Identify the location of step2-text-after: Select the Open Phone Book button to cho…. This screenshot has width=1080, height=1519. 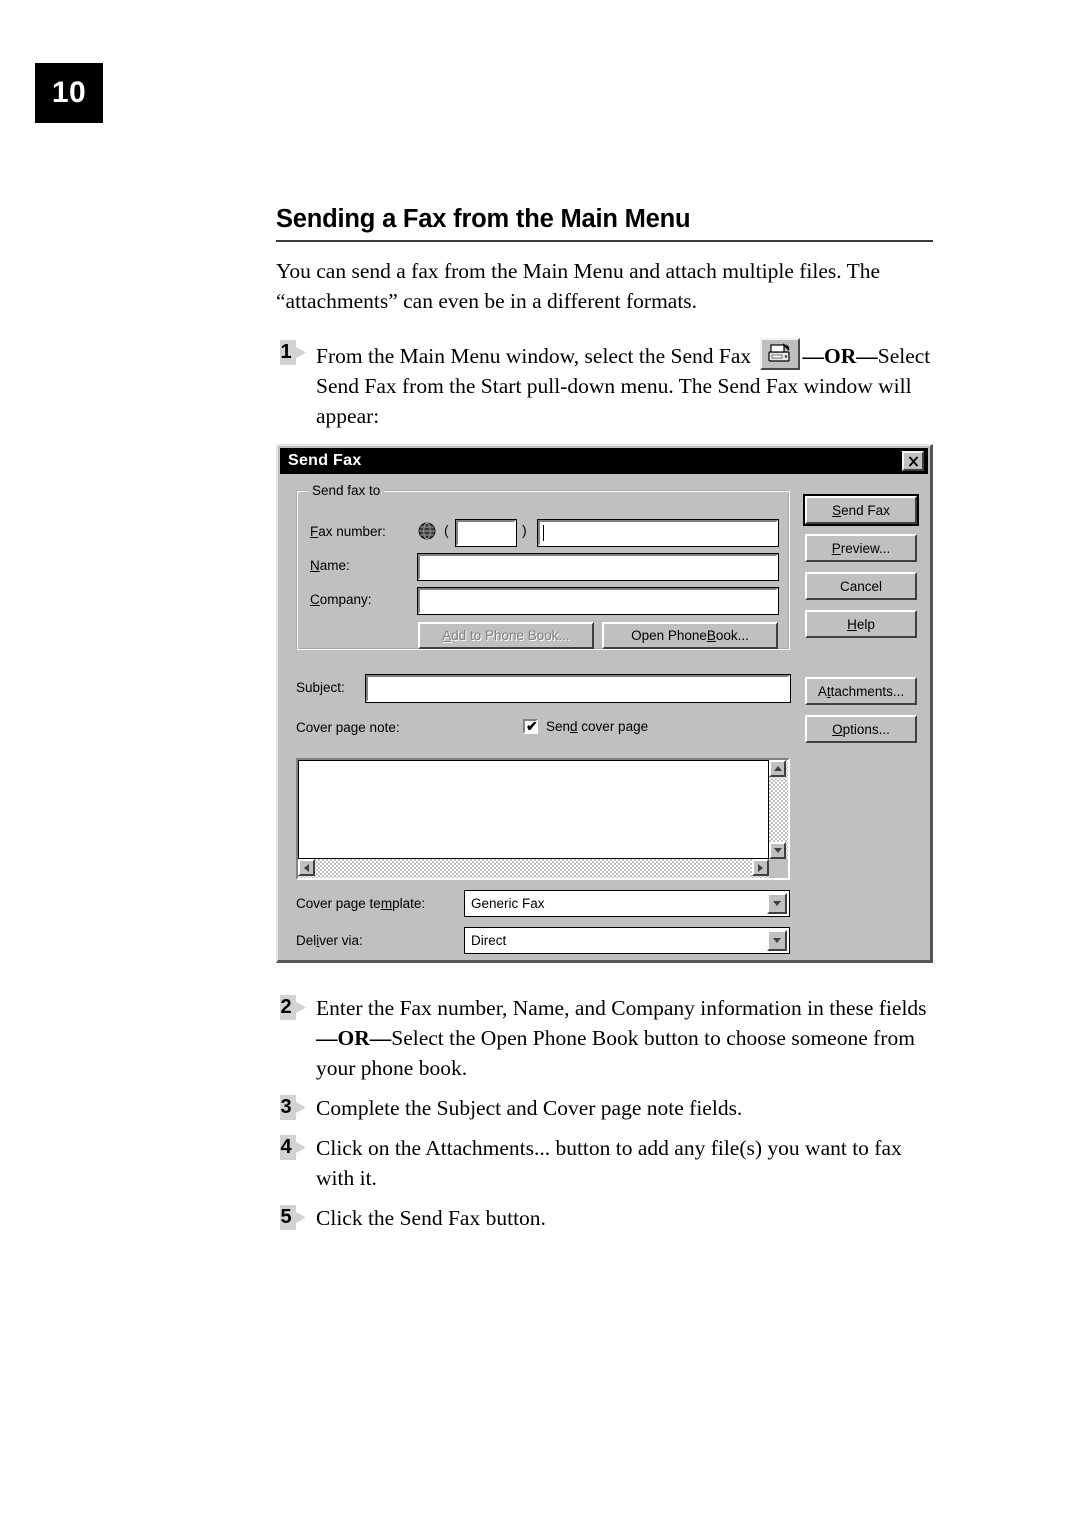
(615, 1053).